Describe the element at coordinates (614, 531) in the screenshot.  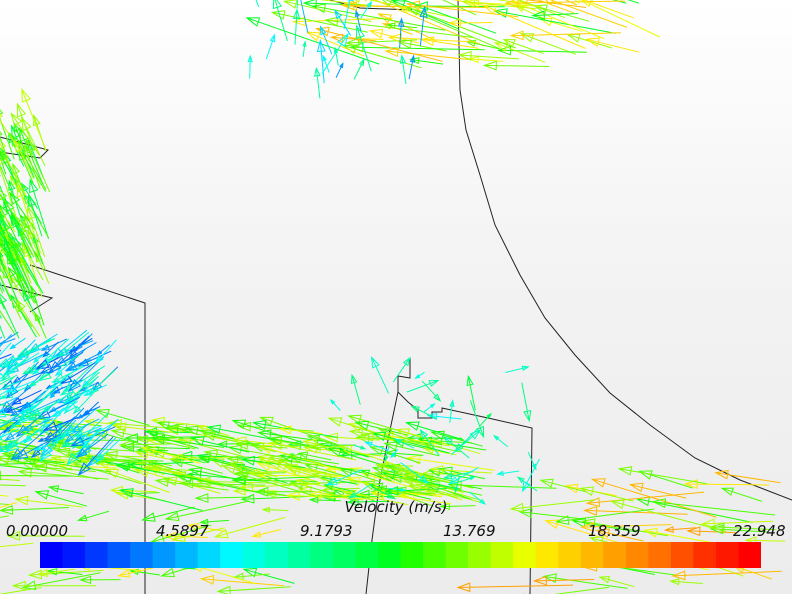
I see `legend-tick-label: 18.359` at that location.